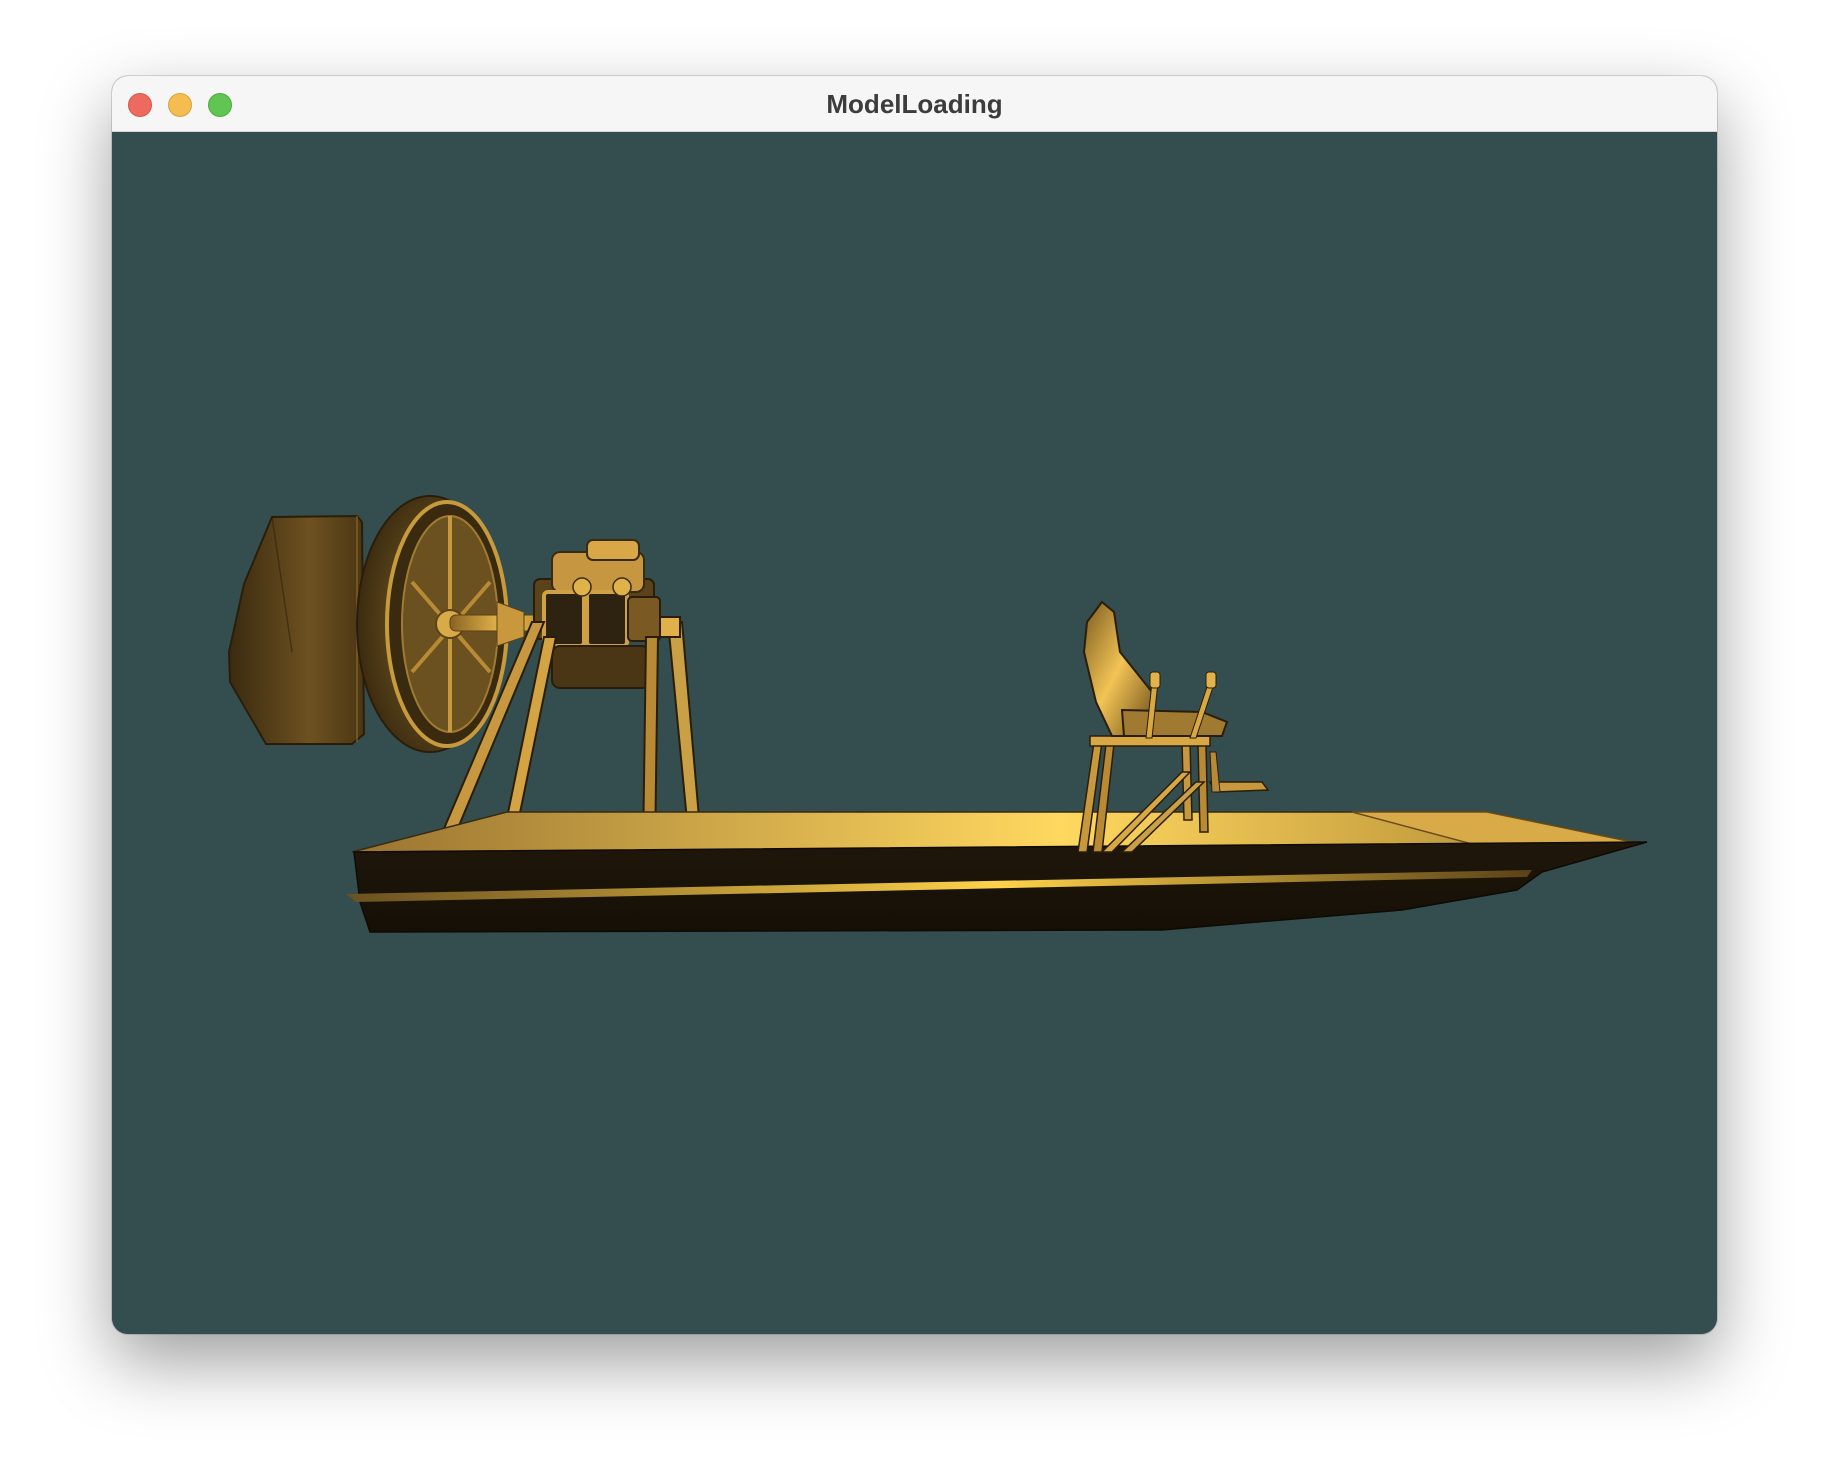 The height and width of the screenshot is (1480, 1824). What do you see at coordinates (296, 629) in the screenshot?
I see `rudder` at bounding box center [296, 629].